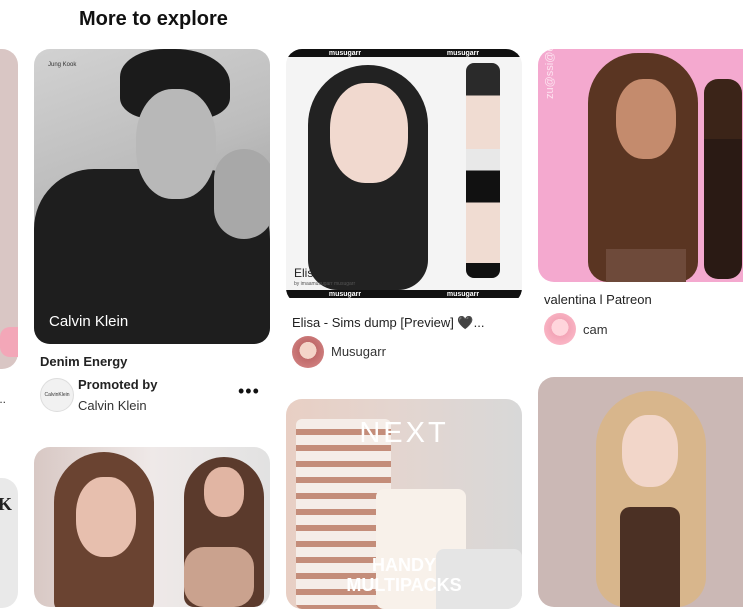 The width and height of the screenshot is (743, 609). I want to click on pin-image-tagline: HANDY MULTIPACKS, so click(404, 575).